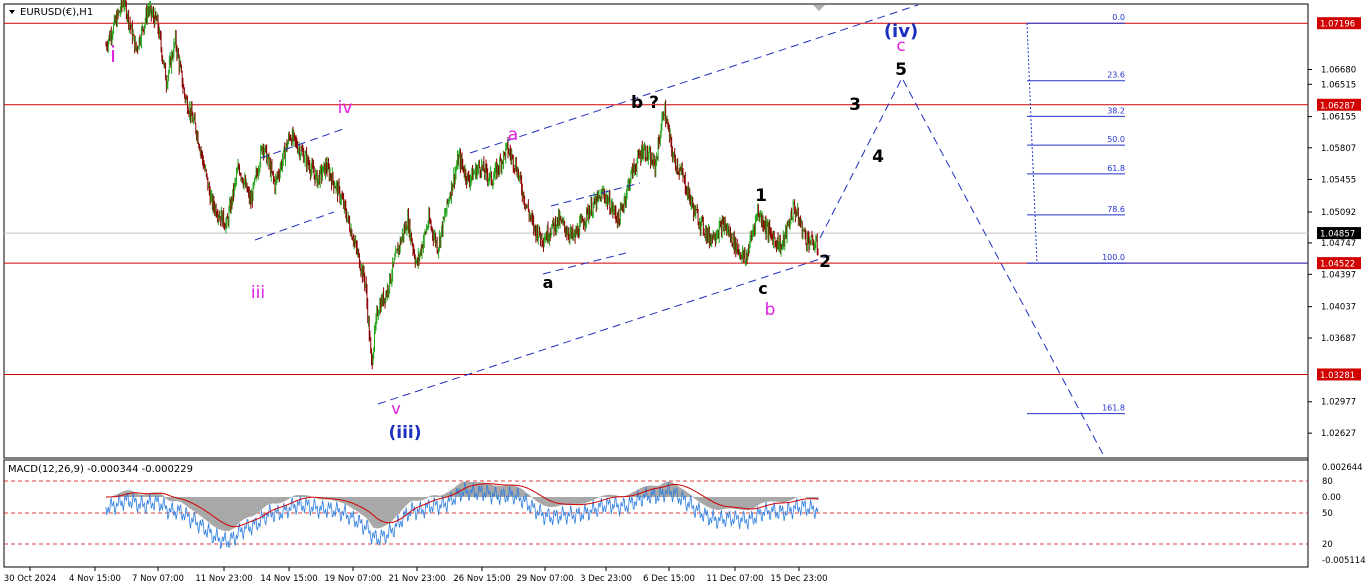  What do you see at coordinates (100, 469) in the screenshot?
I see `macd-label: MACD(12,26,9) -0.000344 -0.000229` at bounding box center [100, 469].